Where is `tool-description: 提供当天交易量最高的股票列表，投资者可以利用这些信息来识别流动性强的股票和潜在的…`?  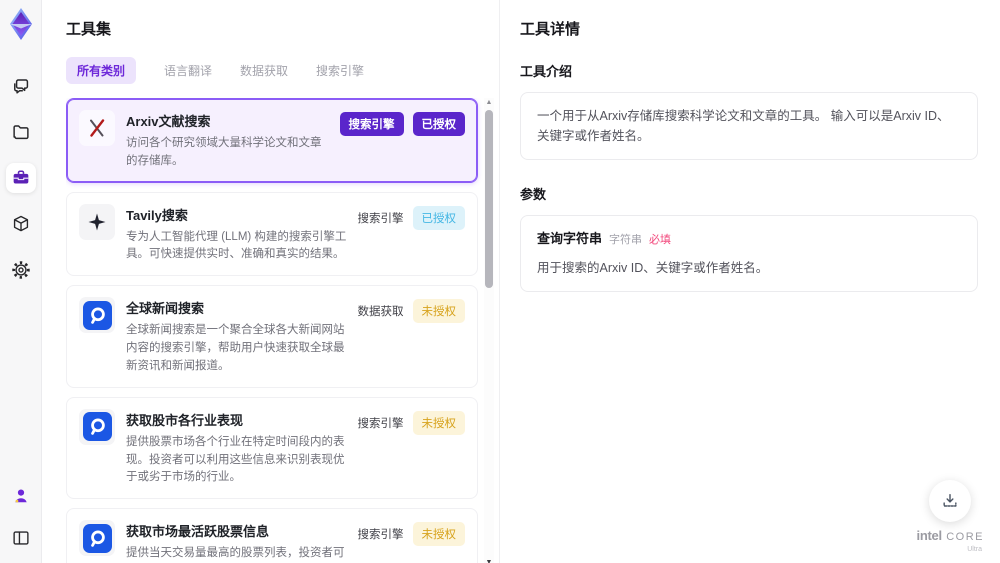 tool-description: 提供当天交易量最高的股票列表，投资者可以利用这些信息来识别流动性强的股票和潜在的… is located at coordinates (235, 553).